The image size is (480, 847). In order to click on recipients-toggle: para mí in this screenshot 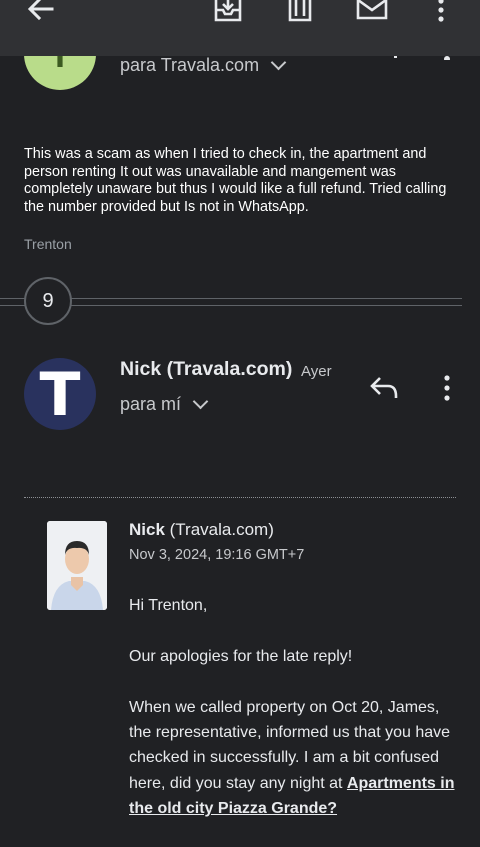, I will do `click(164, 404)`.